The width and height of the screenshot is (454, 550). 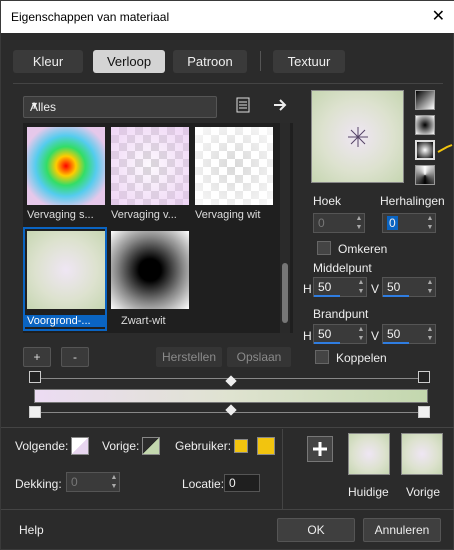 What do you see at coordinates (307, 289) in the screenshot?
I see `midpoint-h-label: H` at bounding box center [307, 289].